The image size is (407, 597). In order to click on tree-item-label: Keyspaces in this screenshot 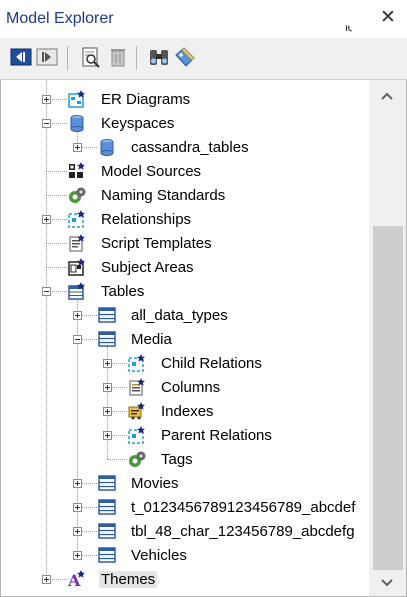, I will do `click(138, 123)`.